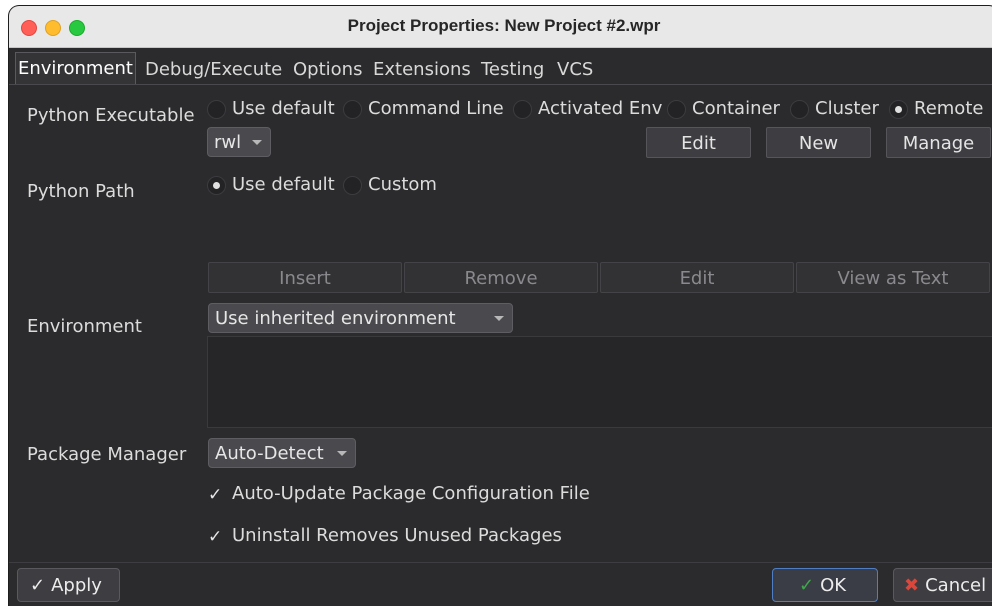 The height and width of the screenshot is (606, 992). I want to click on tab-debug-execute: Debug/Execute, so click(213, 70).